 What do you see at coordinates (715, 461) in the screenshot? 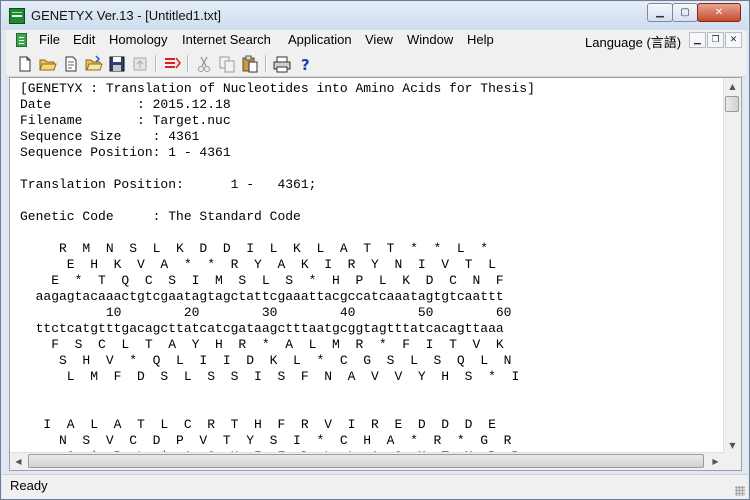
I see `scroll-right-icon: ▶` at bounding box center [715, 461].